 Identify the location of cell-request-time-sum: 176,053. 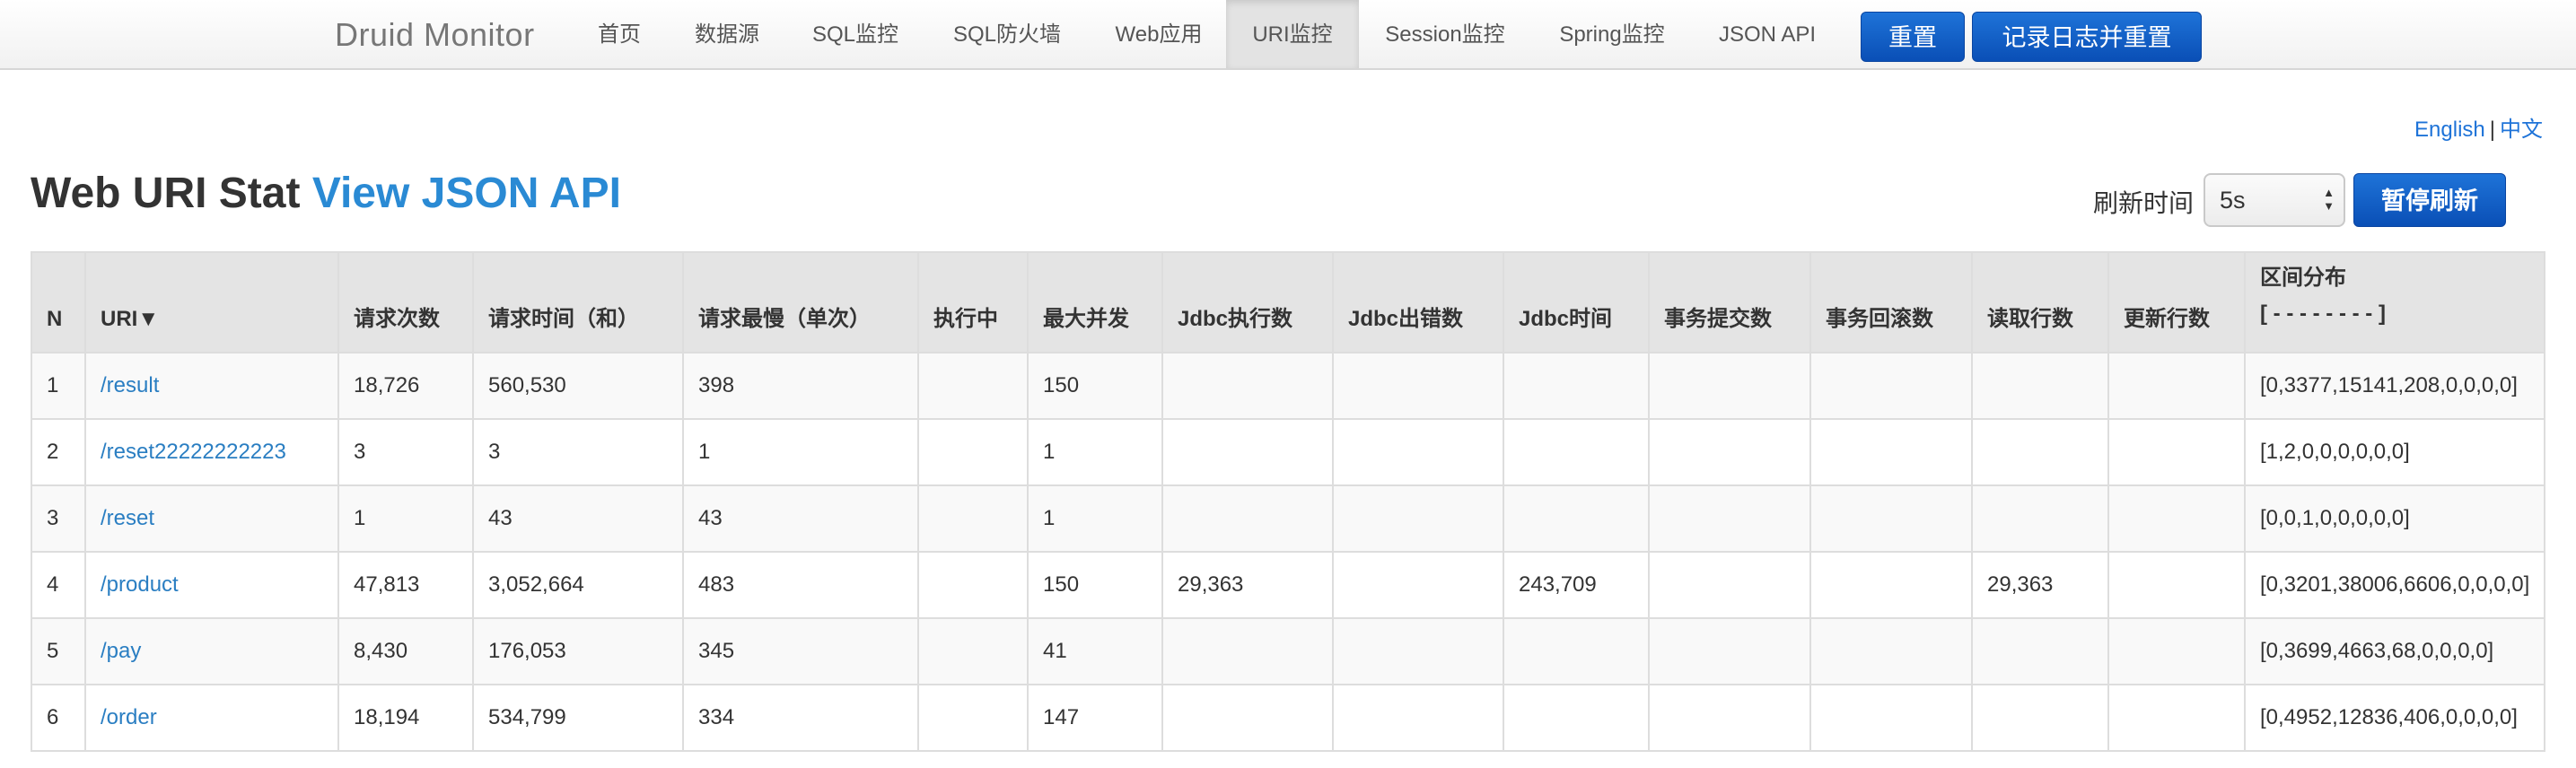
(578, 651).